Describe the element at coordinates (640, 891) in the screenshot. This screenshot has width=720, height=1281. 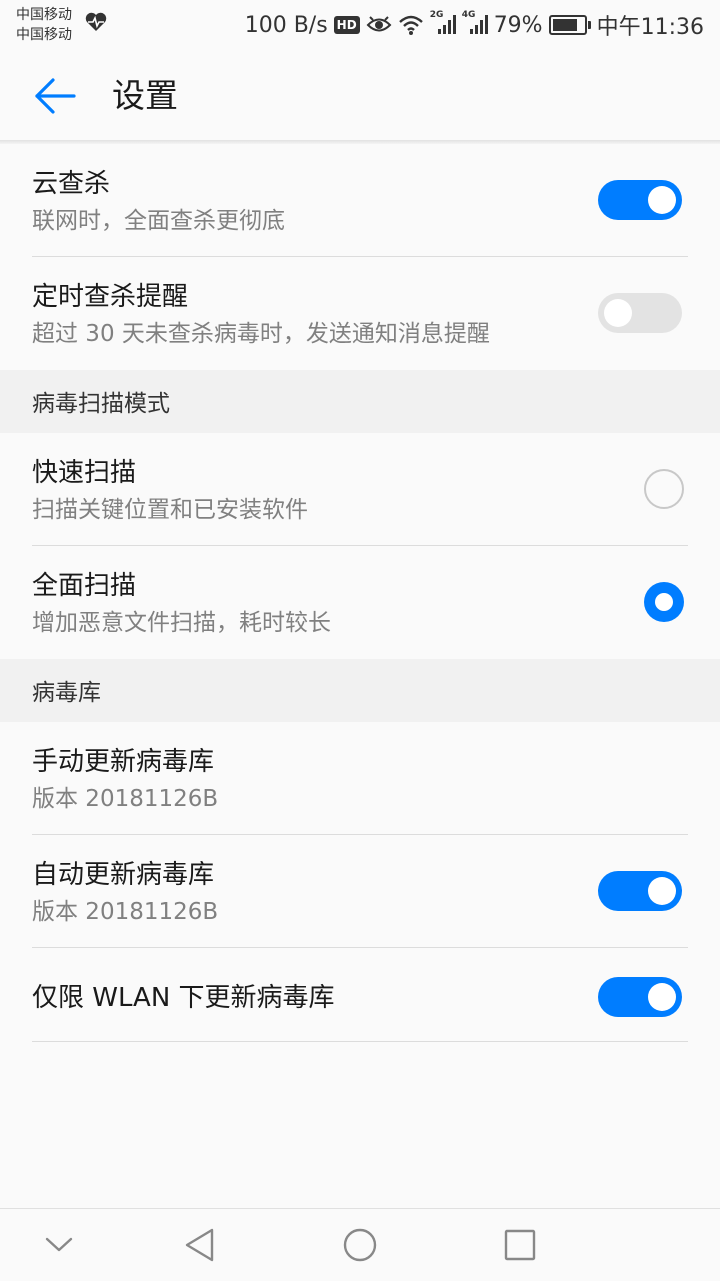
I see `auto-update-toggle` at that location.